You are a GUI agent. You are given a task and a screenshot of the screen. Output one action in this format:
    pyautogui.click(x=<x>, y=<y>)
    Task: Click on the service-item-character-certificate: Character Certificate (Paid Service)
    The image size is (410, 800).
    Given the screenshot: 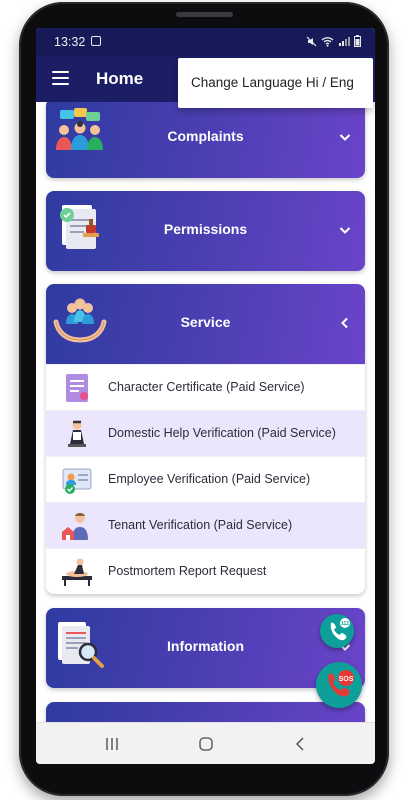 What is the action you would take?
    pyautogui.click(x=205, y=387)
    